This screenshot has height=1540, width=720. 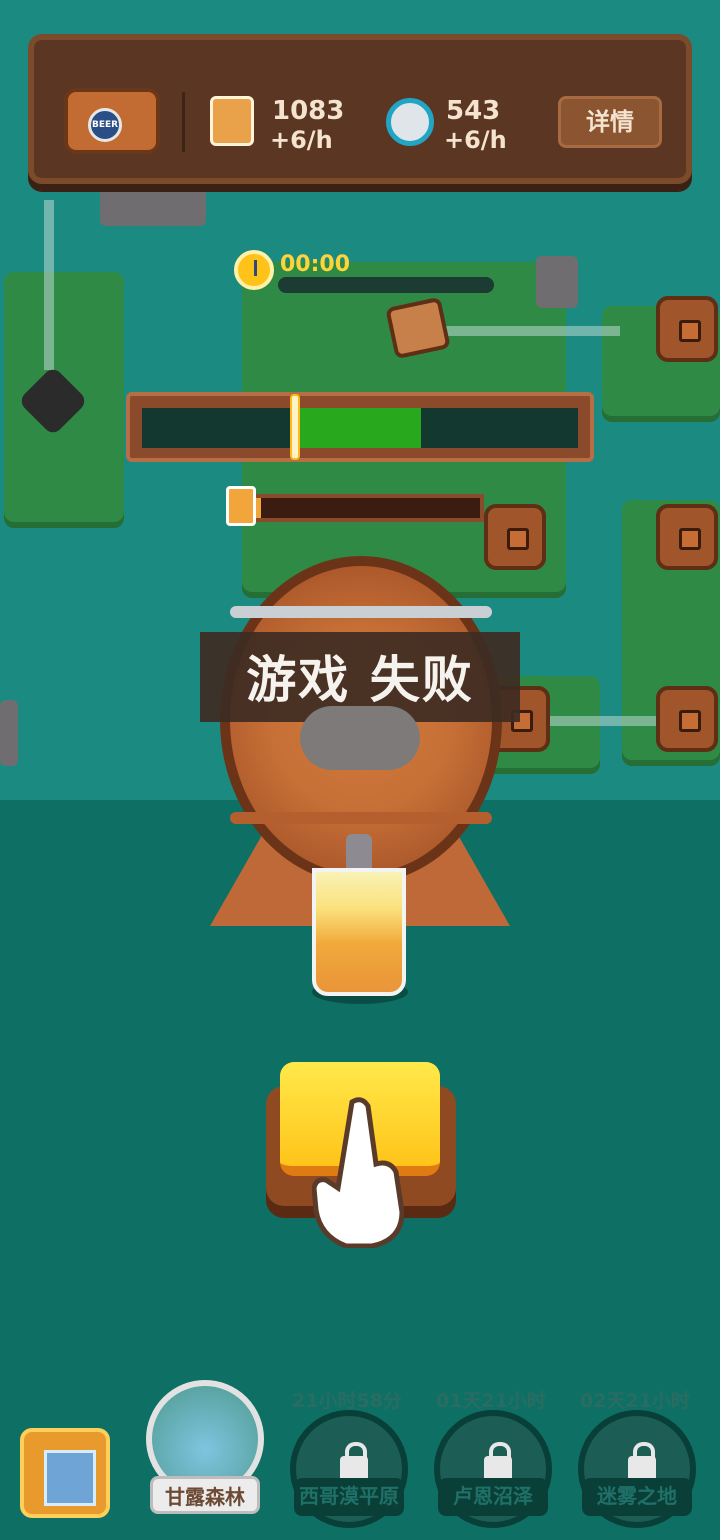 What do you see at coordinates (360, 738) in the screenshot?
I see `smoke-cloud` at bounding box center [360, 738].